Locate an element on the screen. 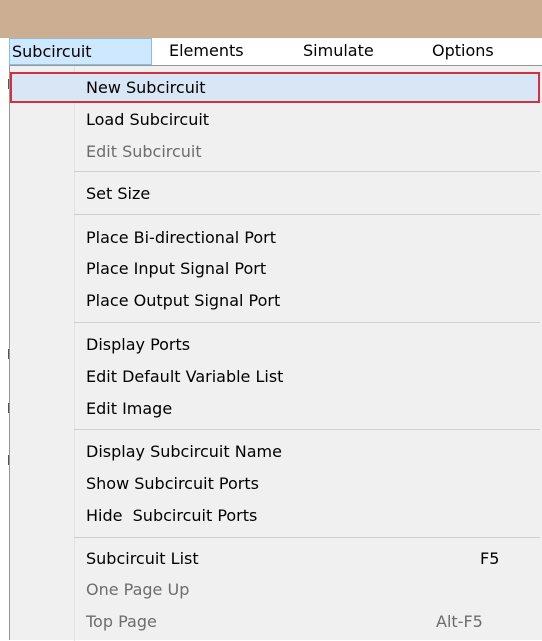 The width and height of the screenshot is (542, 641). menu-item-set-size: Set Size is located at coordinates (275, 193).